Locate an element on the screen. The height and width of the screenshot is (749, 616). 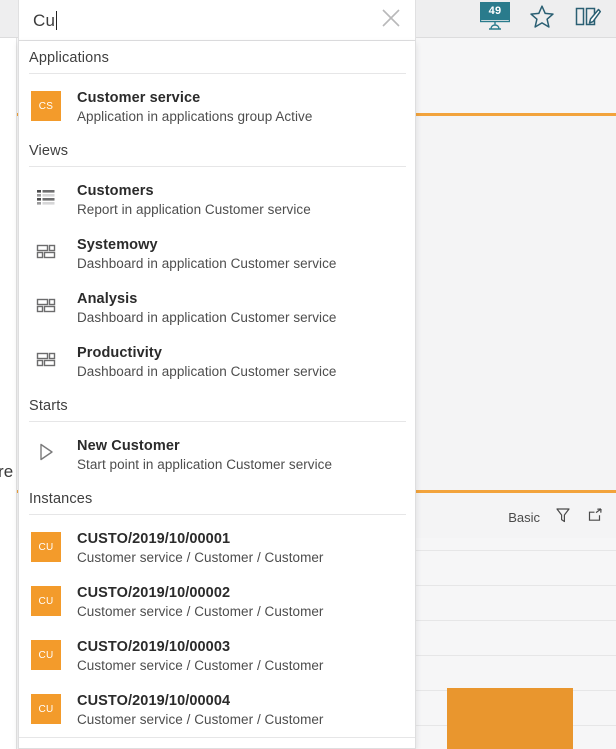
background-left-rail is located at coordinates (8, 393).